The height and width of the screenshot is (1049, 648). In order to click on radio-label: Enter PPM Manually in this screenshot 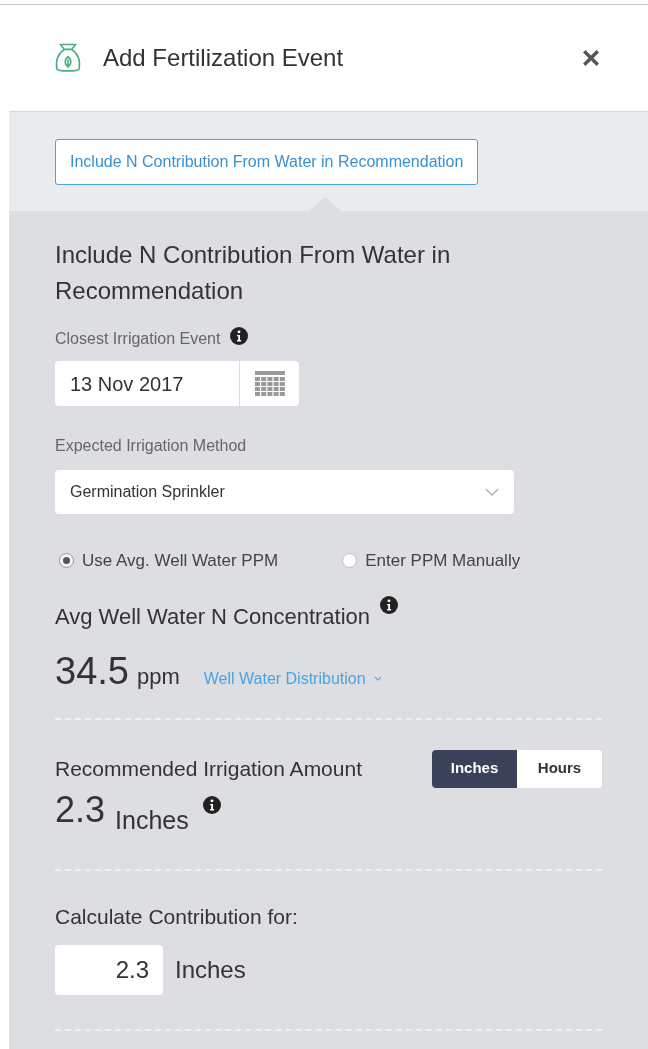, I will do `click(443, 561)`.